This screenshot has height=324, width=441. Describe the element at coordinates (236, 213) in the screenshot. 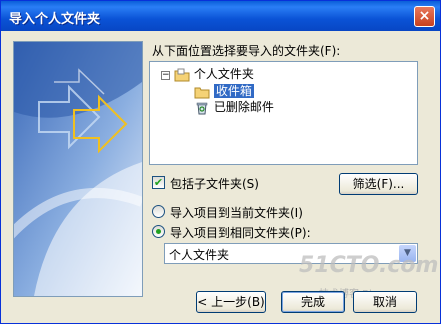

I see `import-to-current-folder-label: 导入项目到当前文件夹(I)` at that location.